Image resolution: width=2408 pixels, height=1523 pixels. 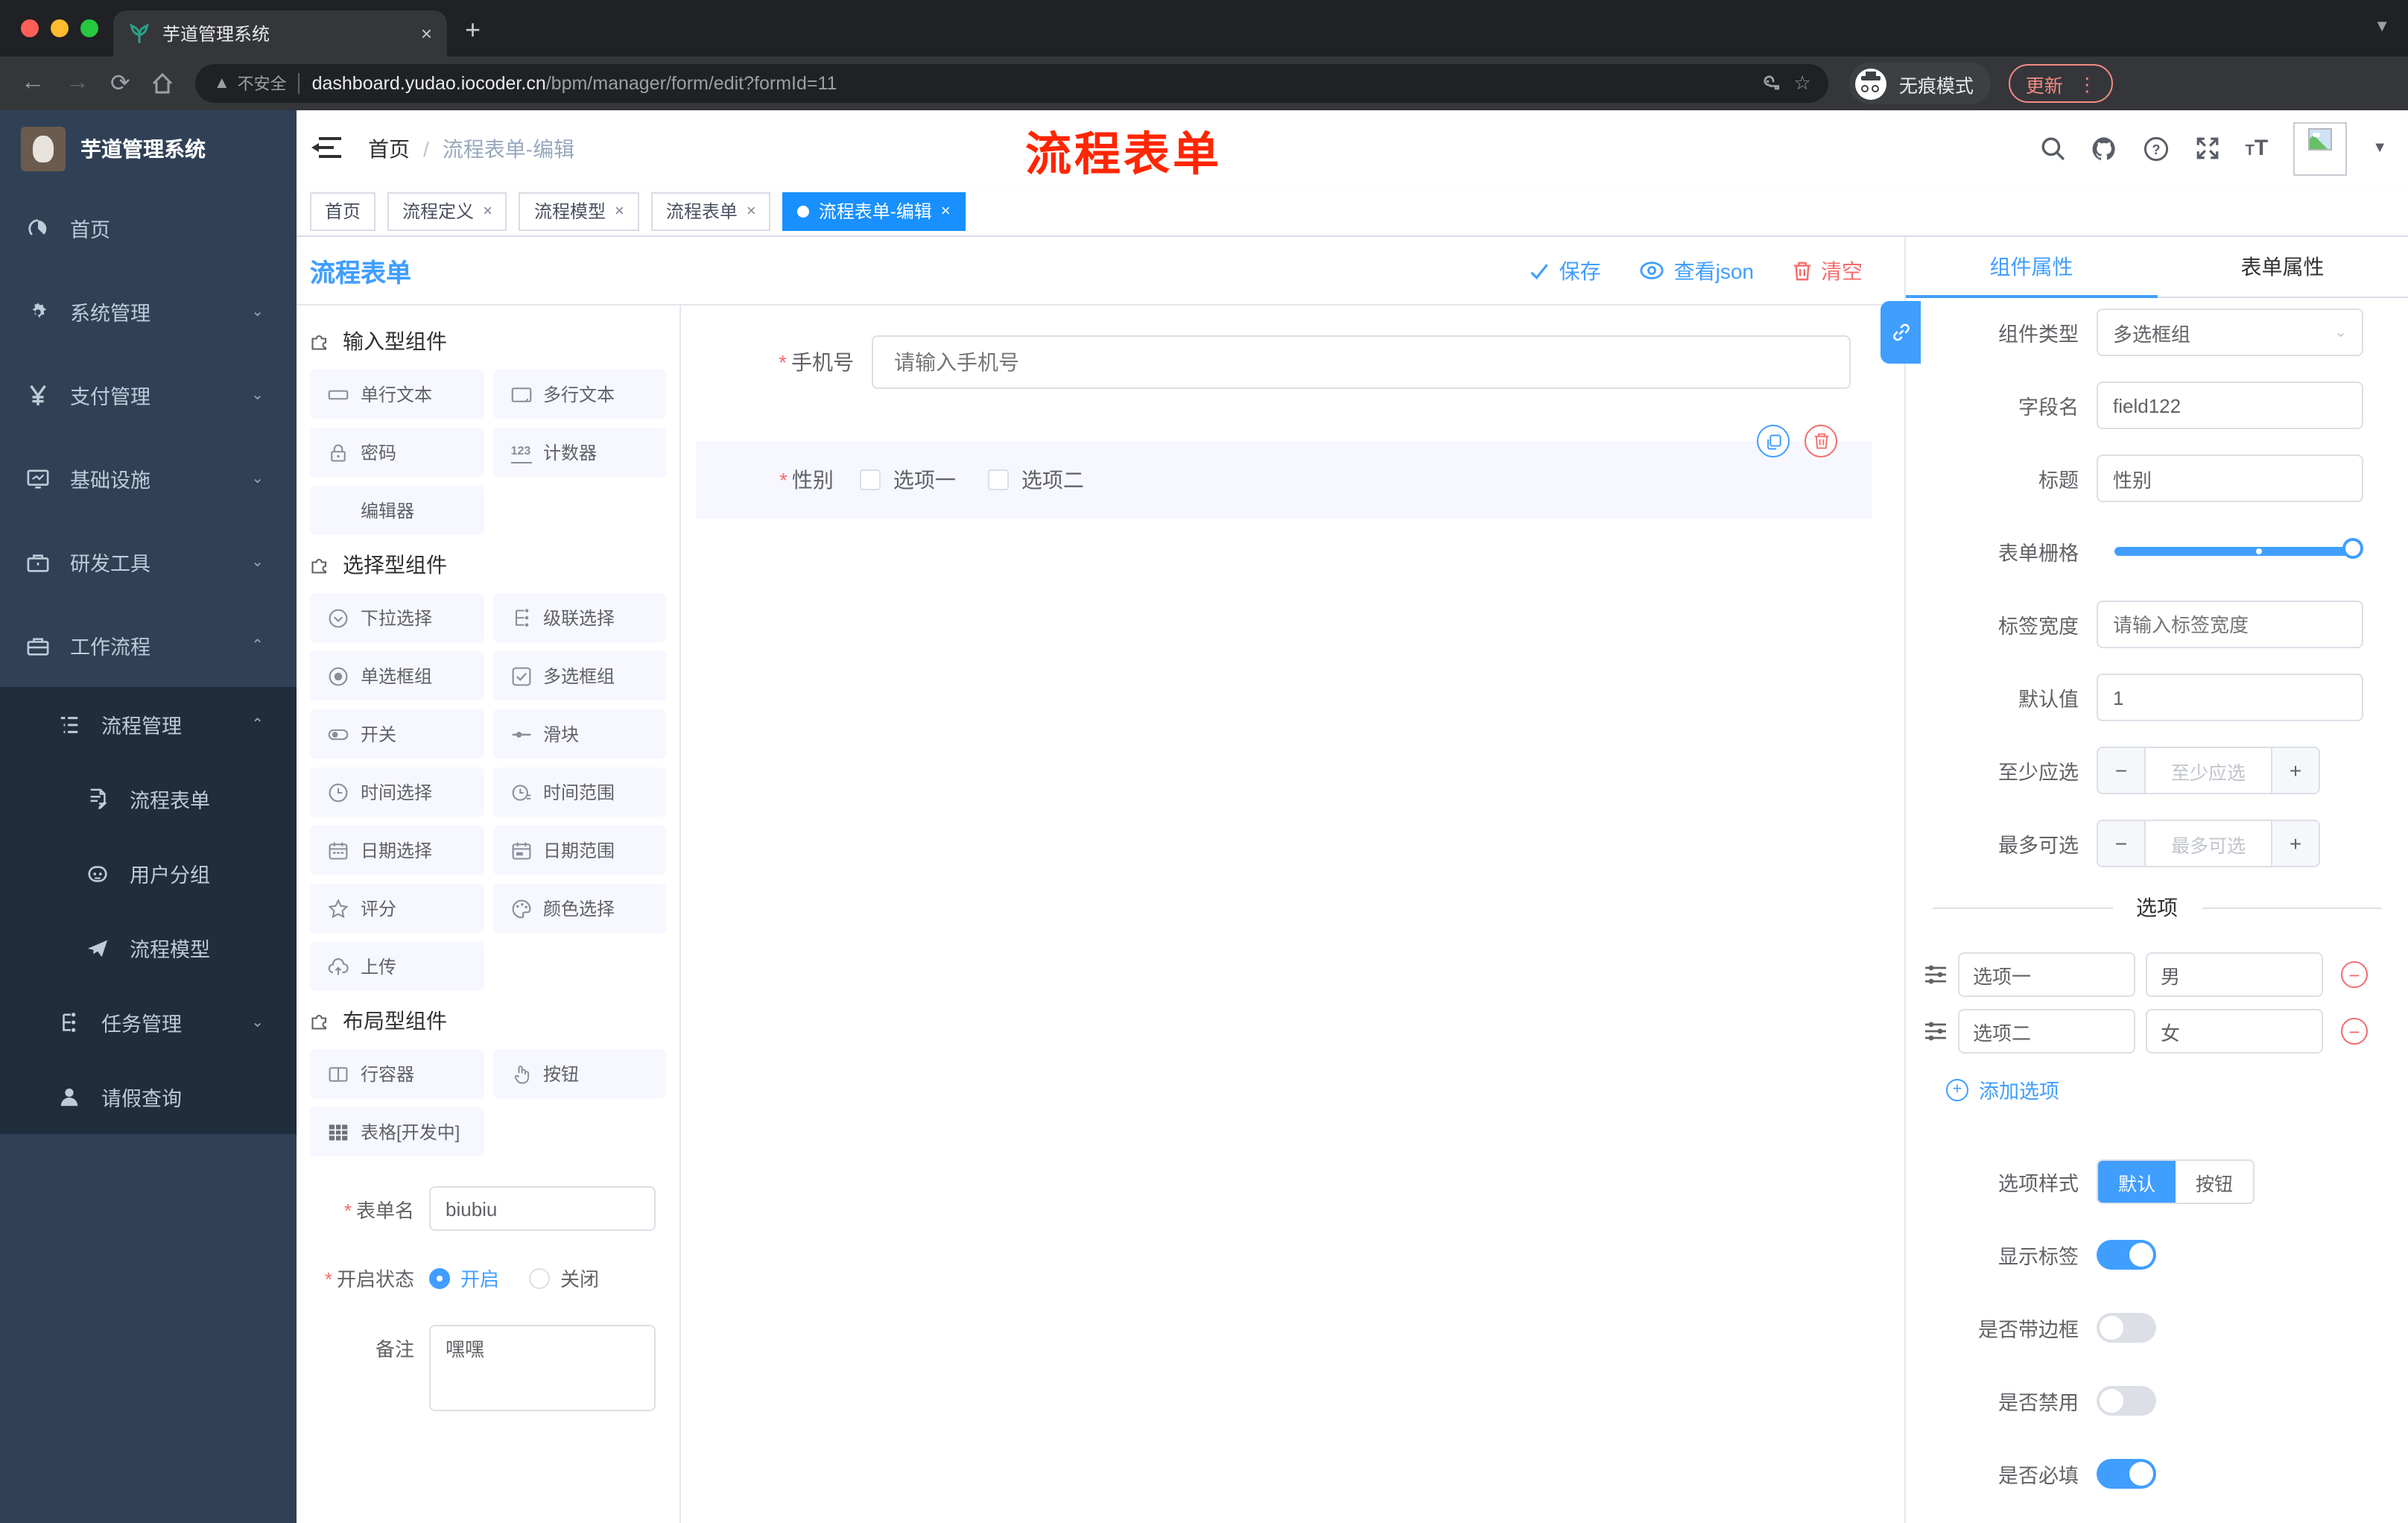 What do you see at coordinates (397, 395) in the screenshot?
I see `palette-item-single-text: 单行文本` at bounding box center [397, 395].